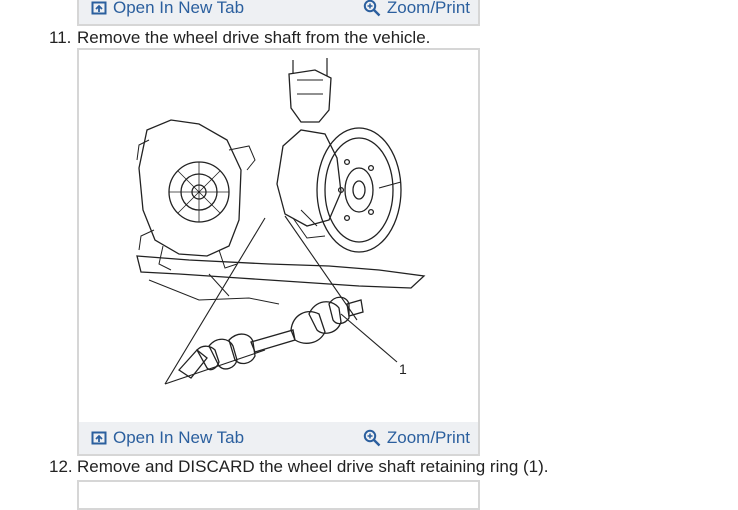  I want to click on strut, so click(310, 96).